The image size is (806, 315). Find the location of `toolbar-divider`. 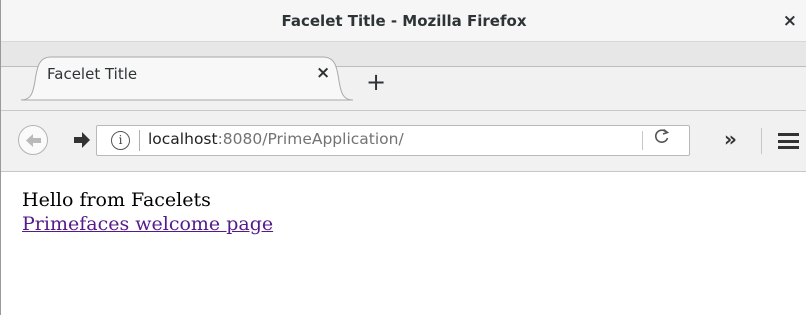

toolbar-divider is located at coordinates (403, 110).